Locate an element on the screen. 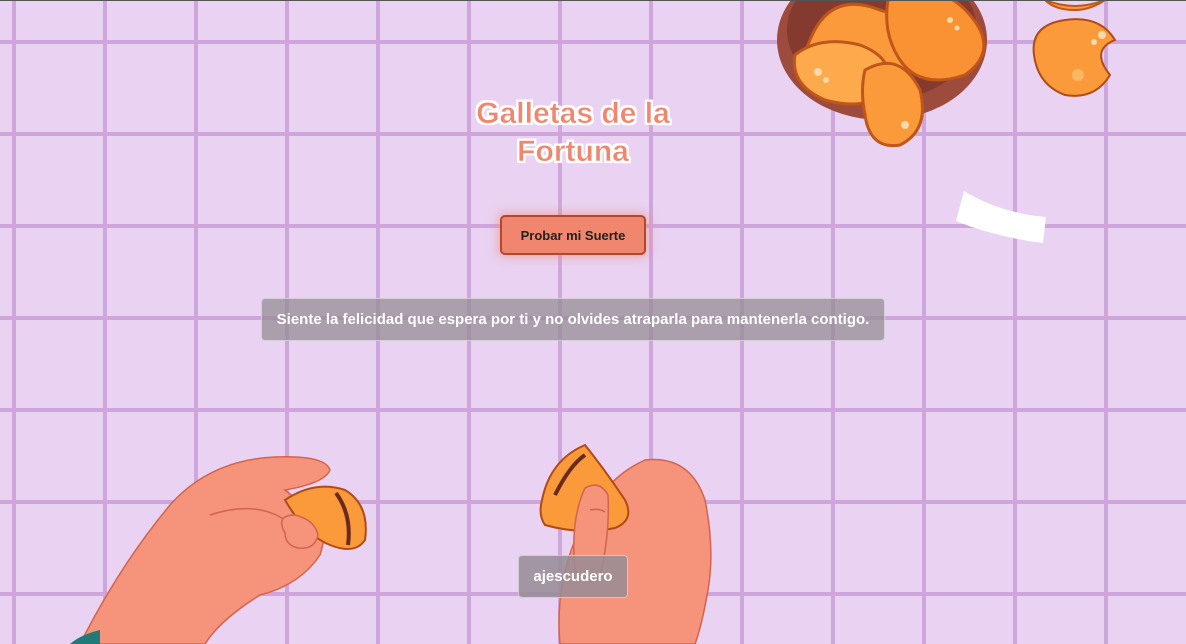  title-line-2: Fortuna is located at coordinates (573, 152).